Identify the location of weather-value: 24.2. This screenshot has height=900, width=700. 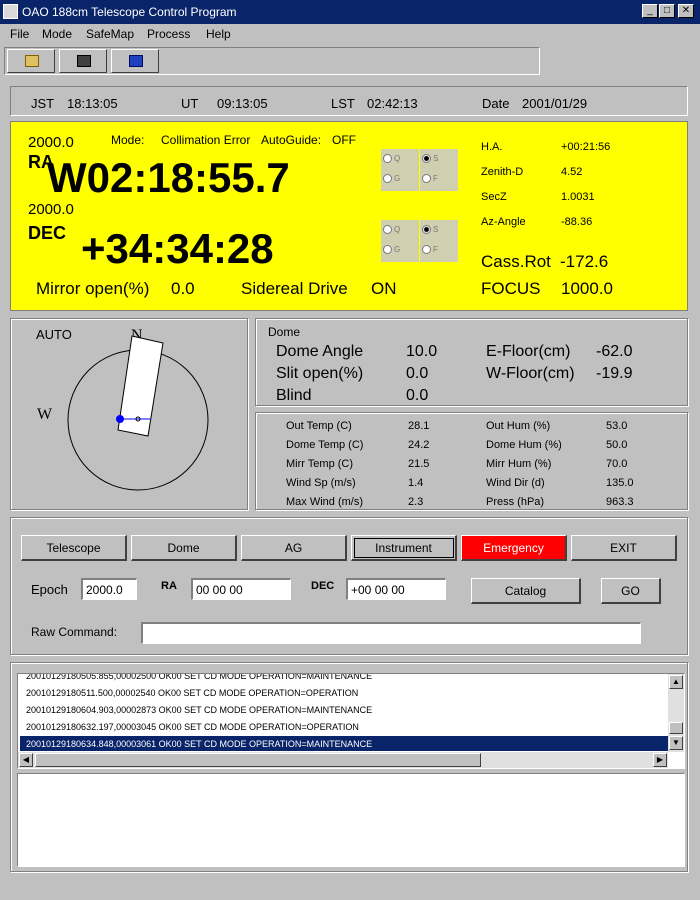
(419, 445).